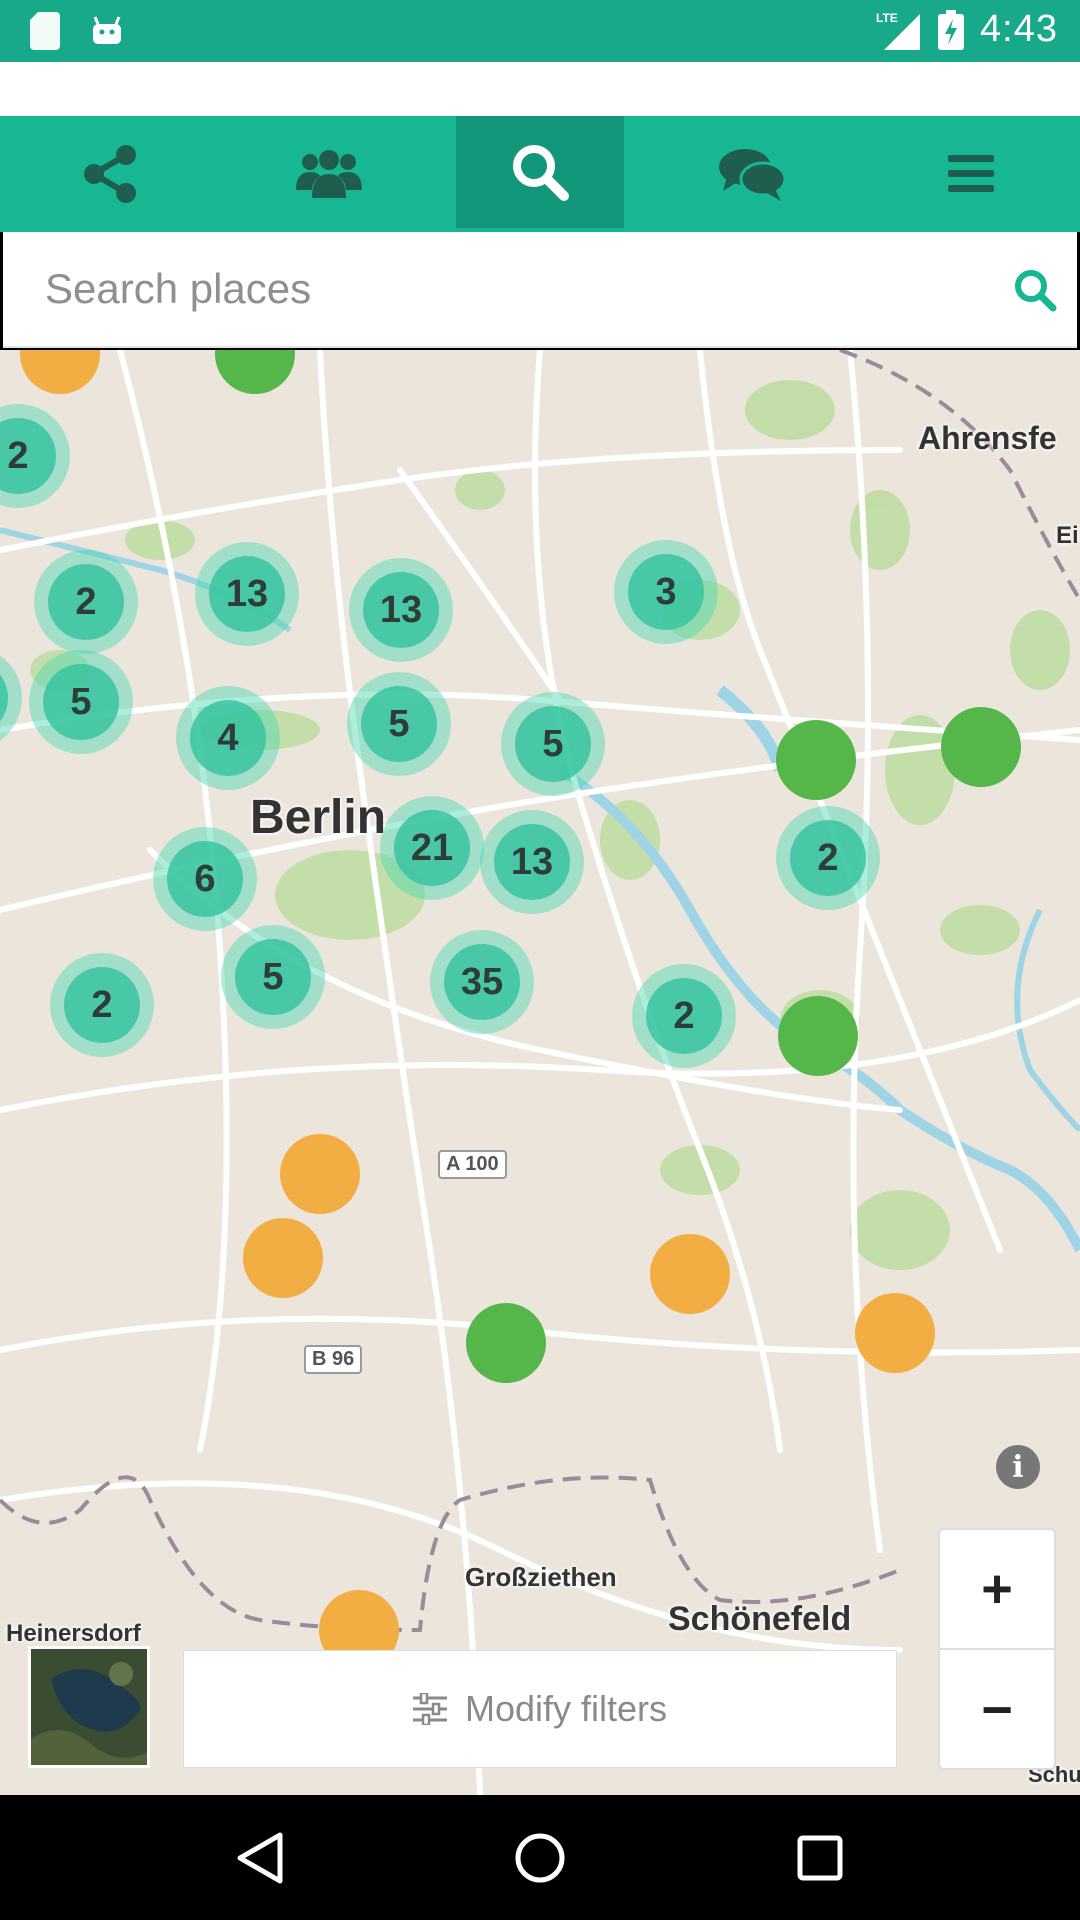  Describe the element at coordinates (228, 738) in the screenshot. I see `map-cluster: 4` at that location.